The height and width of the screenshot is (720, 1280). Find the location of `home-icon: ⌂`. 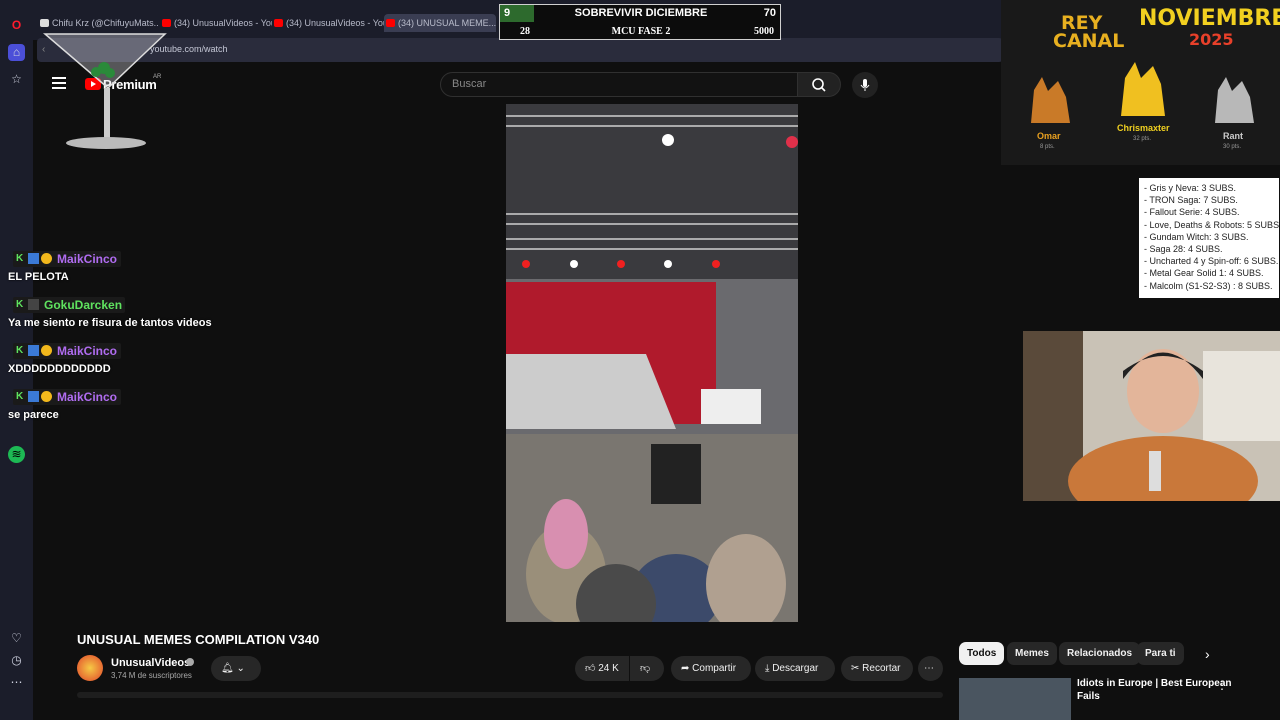

home-icon: ⌂ is located at coordinates (16, 52).